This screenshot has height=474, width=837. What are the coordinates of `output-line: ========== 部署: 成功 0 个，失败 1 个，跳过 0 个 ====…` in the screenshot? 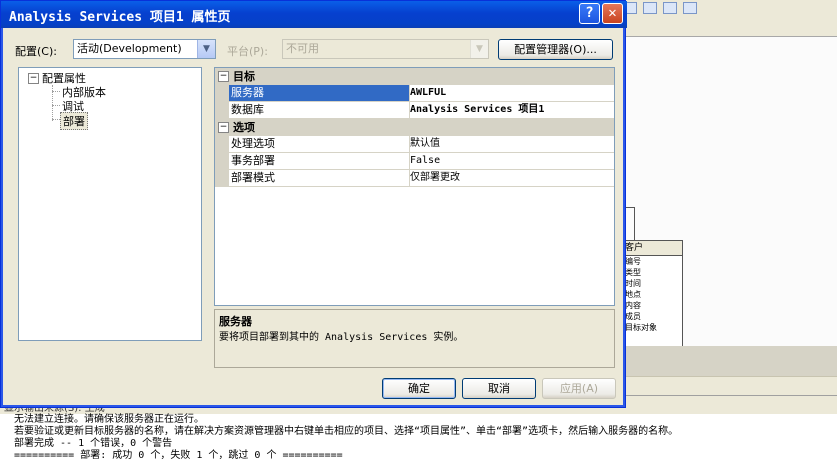 It's located at (178, 455).